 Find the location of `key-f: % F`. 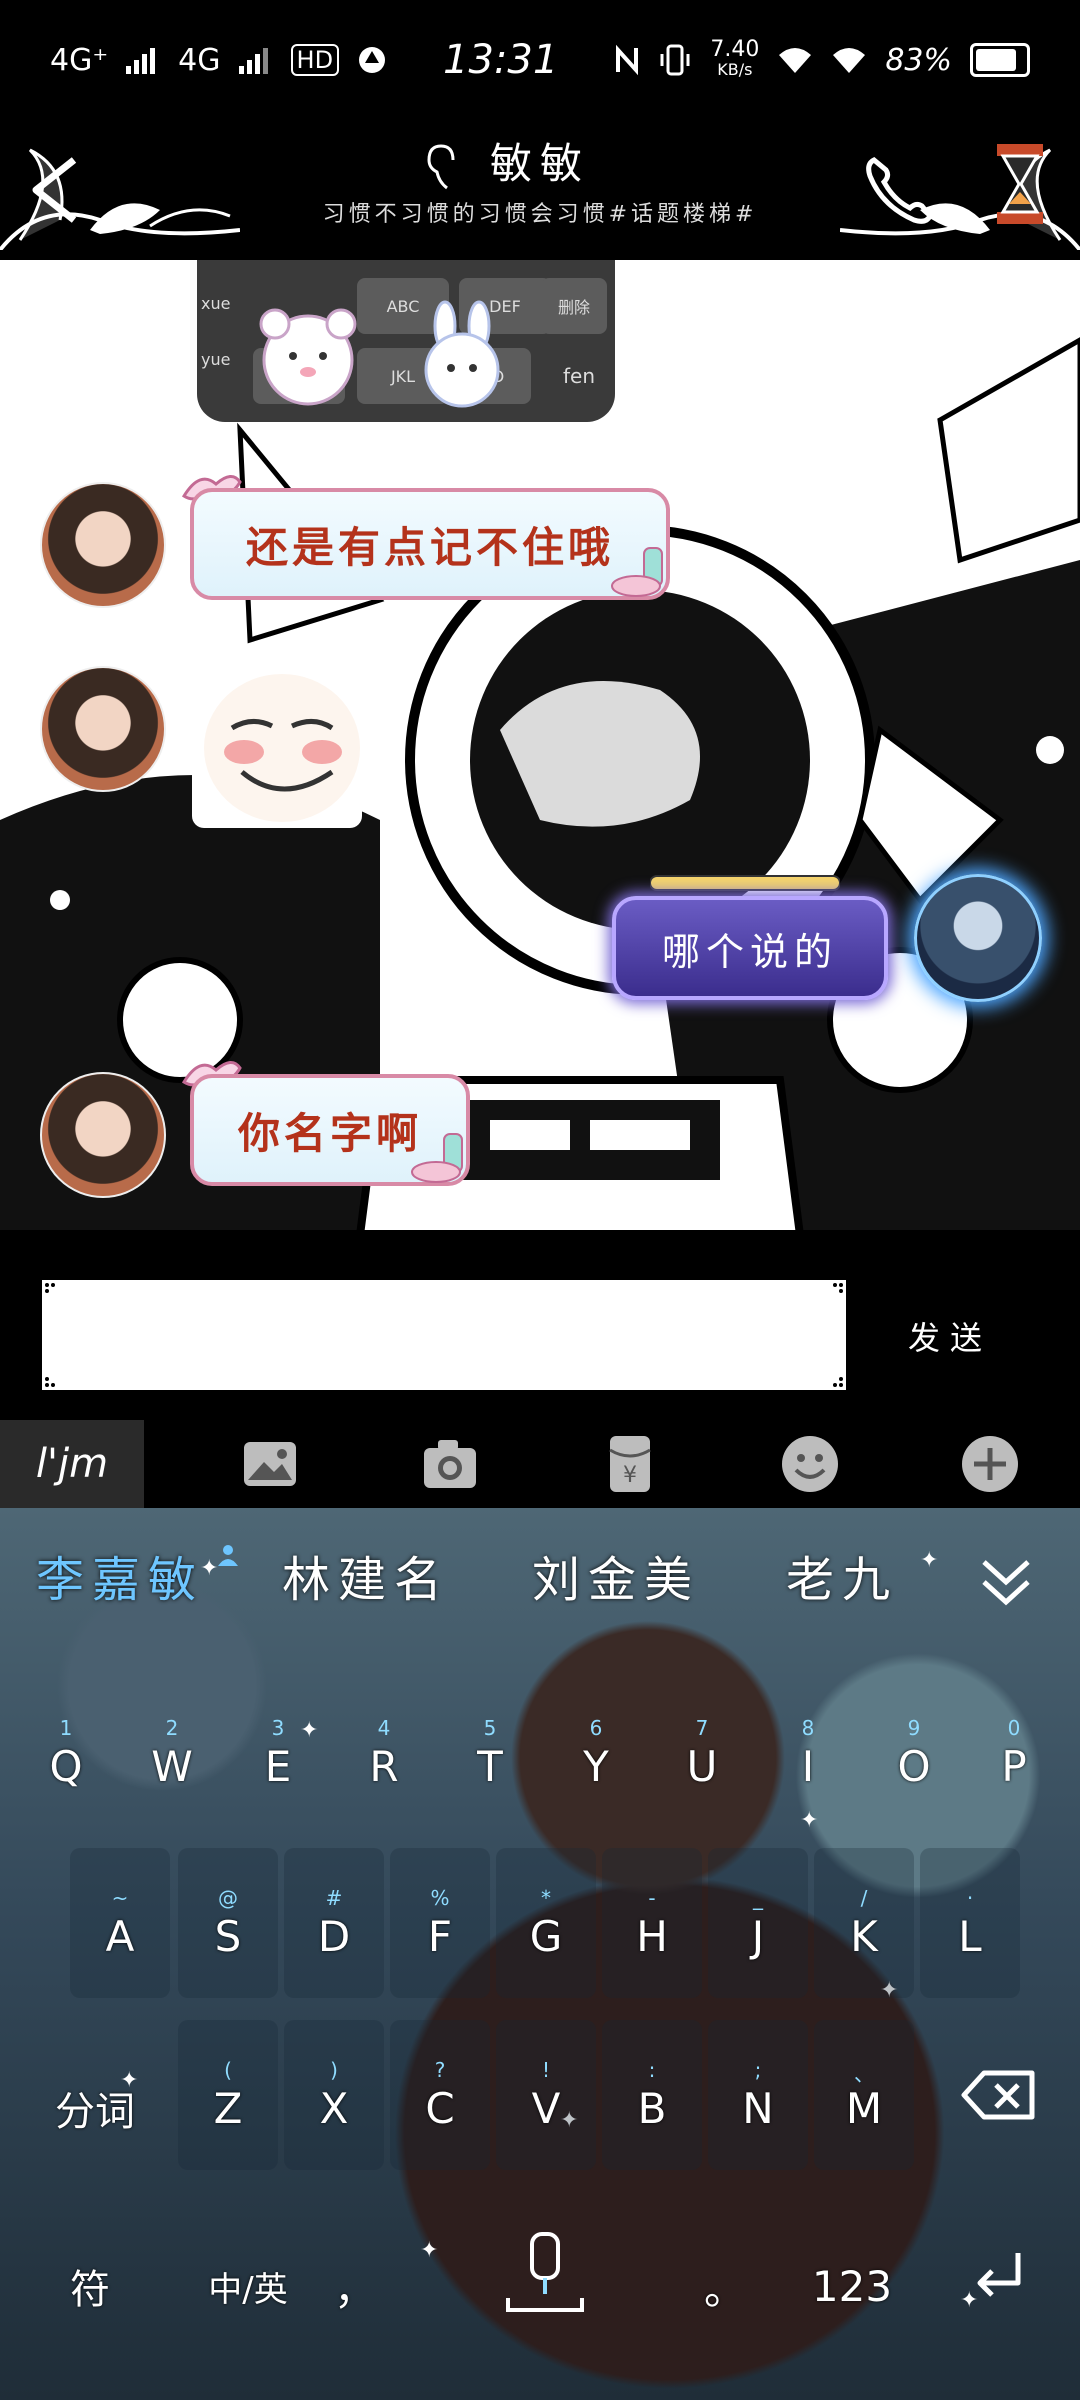

key-f: % F is located at coordinates (440, 1923).